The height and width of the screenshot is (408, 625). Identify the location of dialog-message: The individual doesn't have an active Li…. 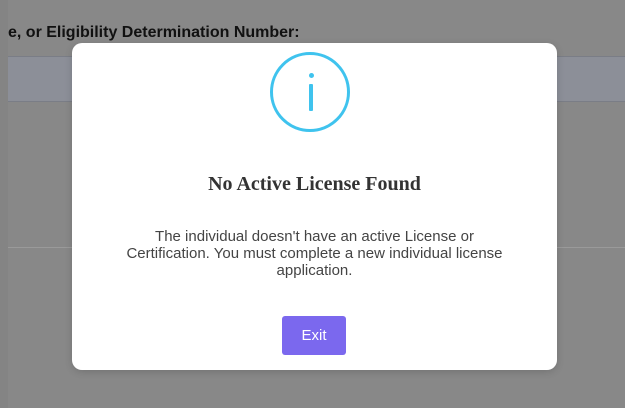
(314, 253).